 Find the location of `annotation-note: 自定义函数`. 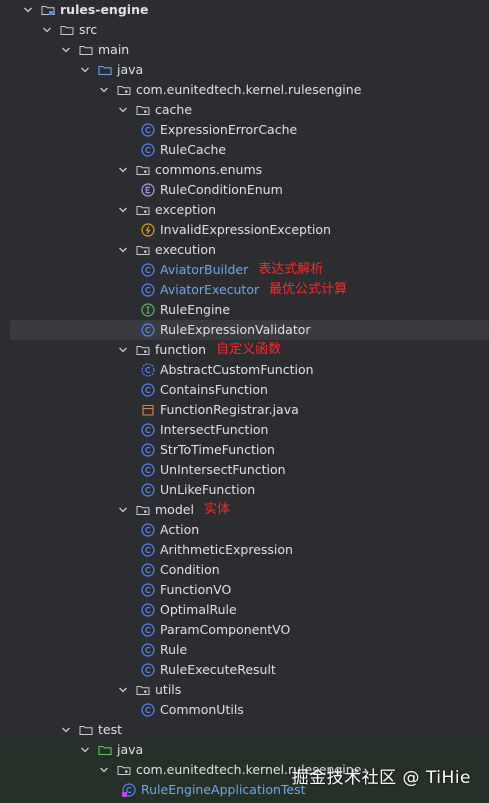

annotation-note: 自定义函数 is located at coordinates (249, 349).